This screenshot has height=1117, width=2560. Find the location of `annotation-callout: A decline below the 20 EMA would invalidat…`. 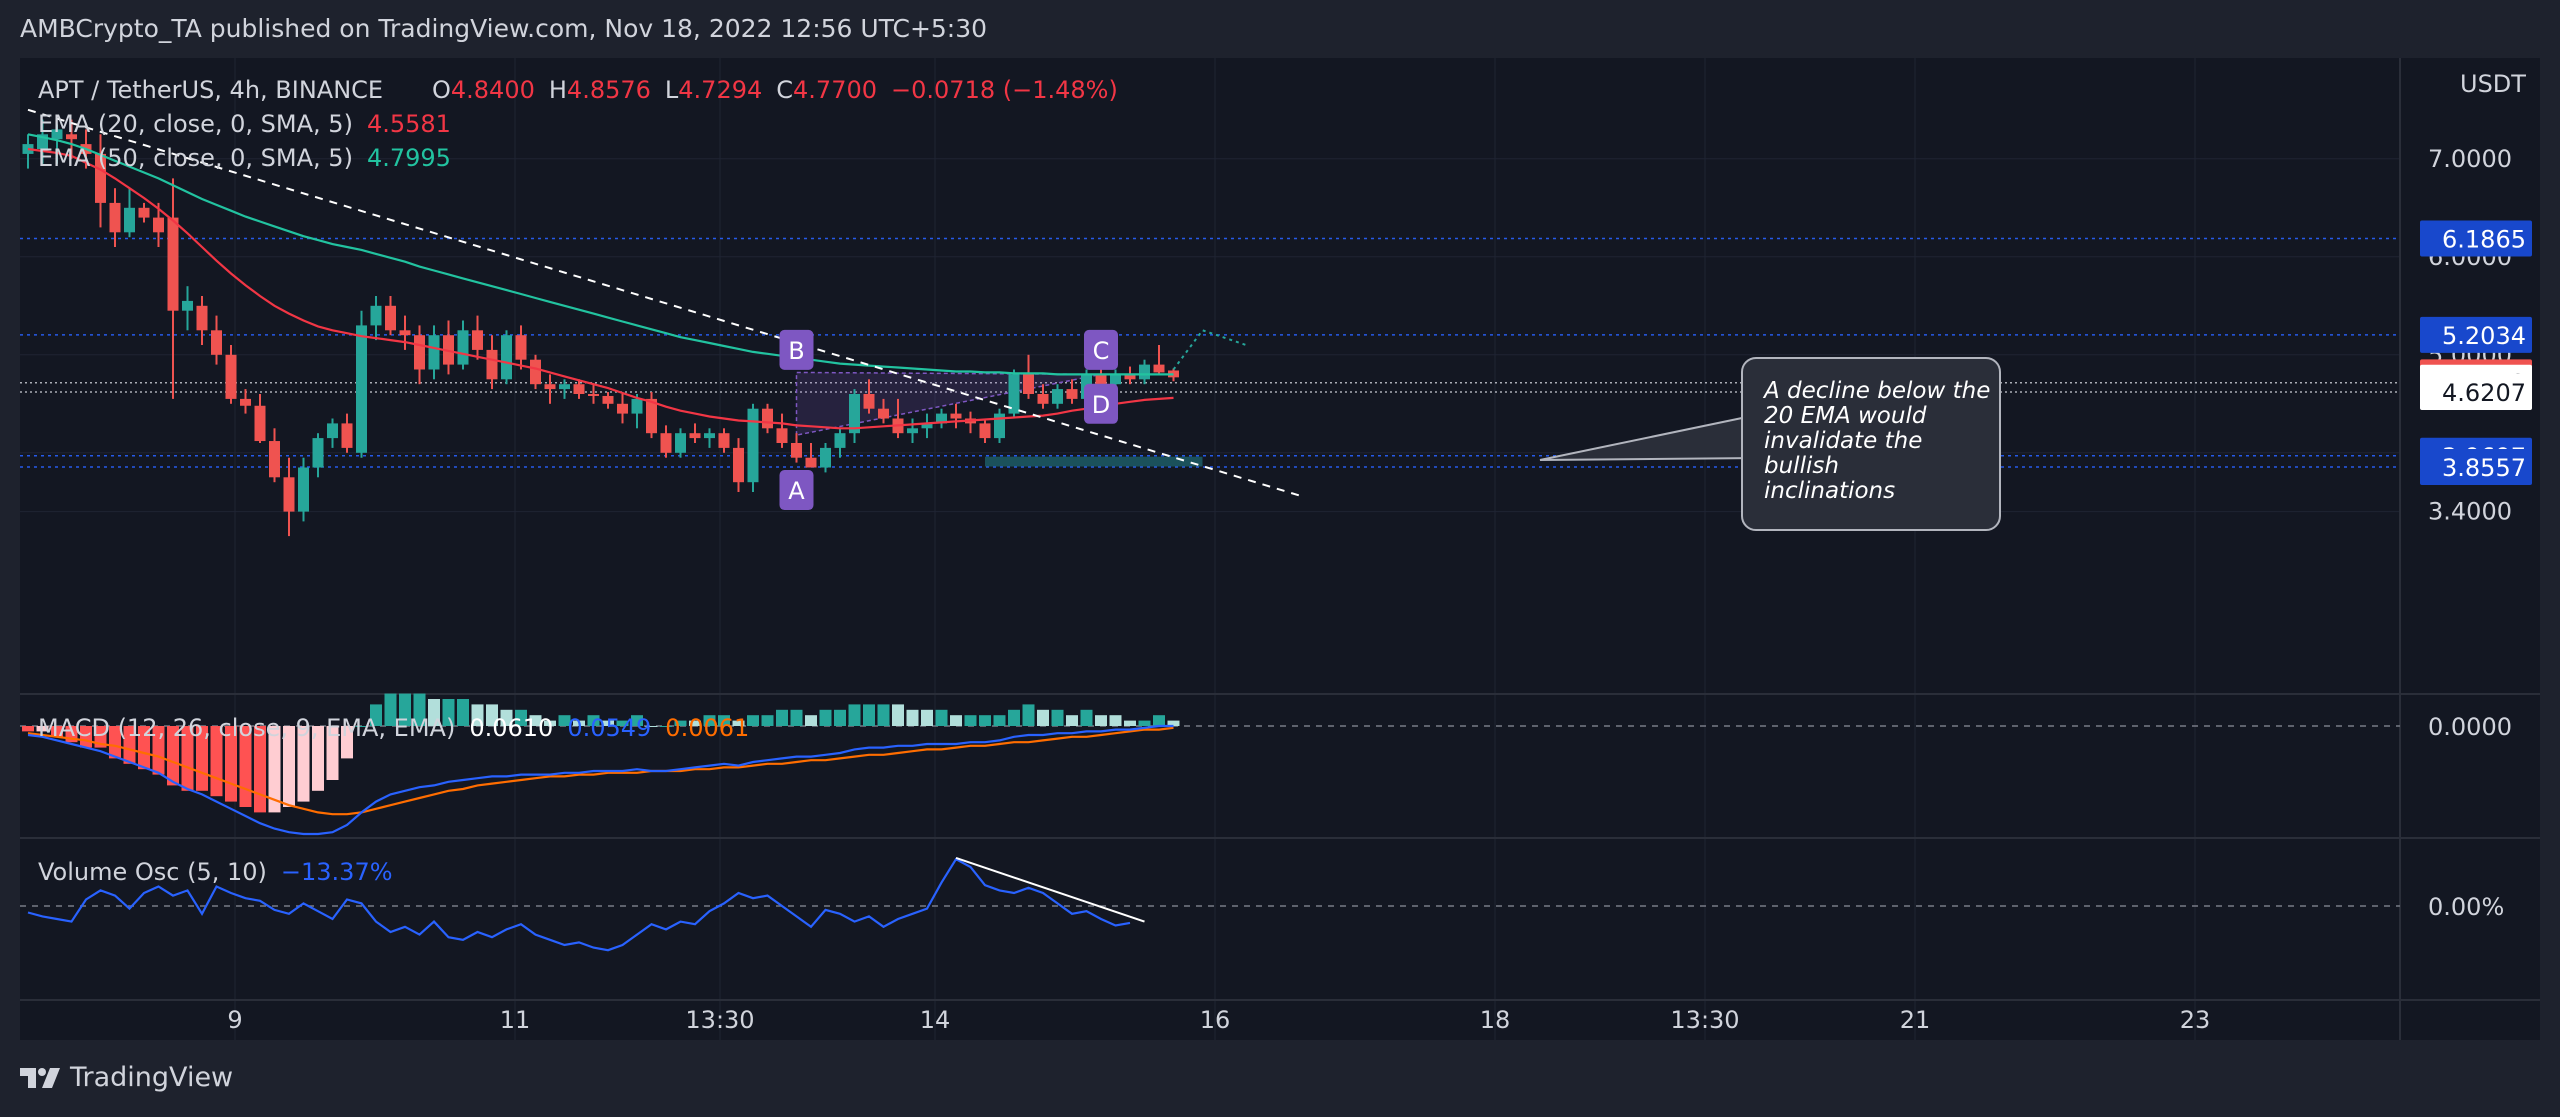

annotation-callout: A decline below the 20 EMA would invalidat… is located at coordinates (1770, 444).